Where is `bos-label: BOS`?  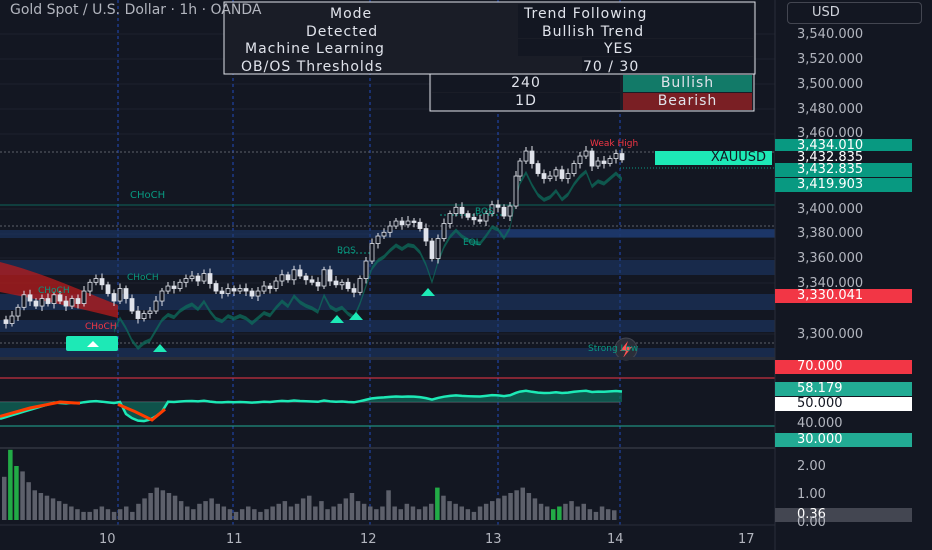
bos-label: BOS is located at coordinates (346, 251).